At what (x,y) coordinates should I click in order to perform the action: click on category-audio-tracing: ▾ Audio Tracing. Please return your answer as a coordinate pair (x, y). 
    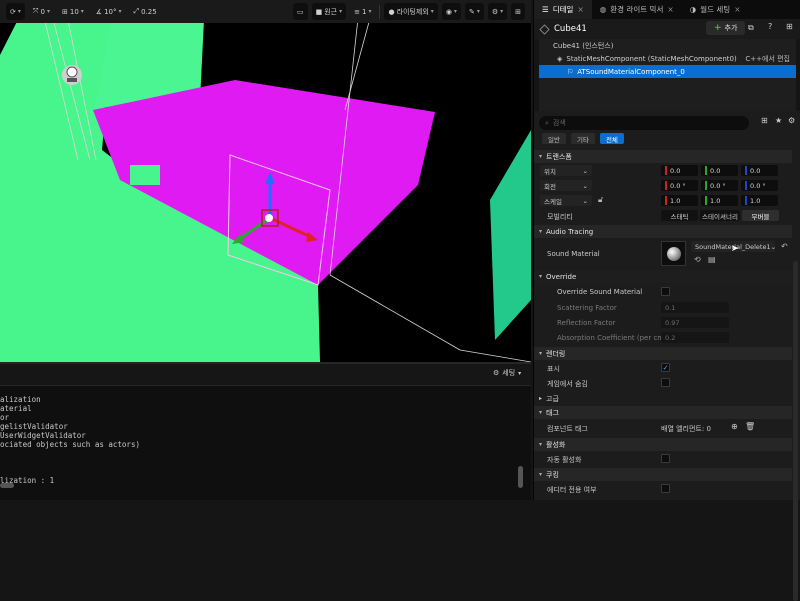
    Looking at the image, I should click on (663, 231).